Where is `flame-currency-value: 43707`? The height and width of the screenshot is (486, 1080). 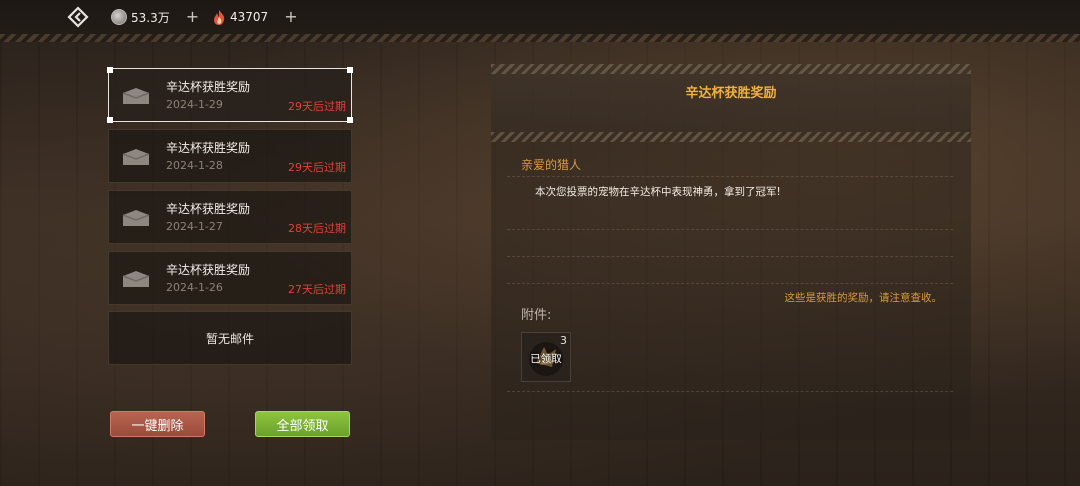
flame-currency-value: 43707 is located at coordinates (249, 17).